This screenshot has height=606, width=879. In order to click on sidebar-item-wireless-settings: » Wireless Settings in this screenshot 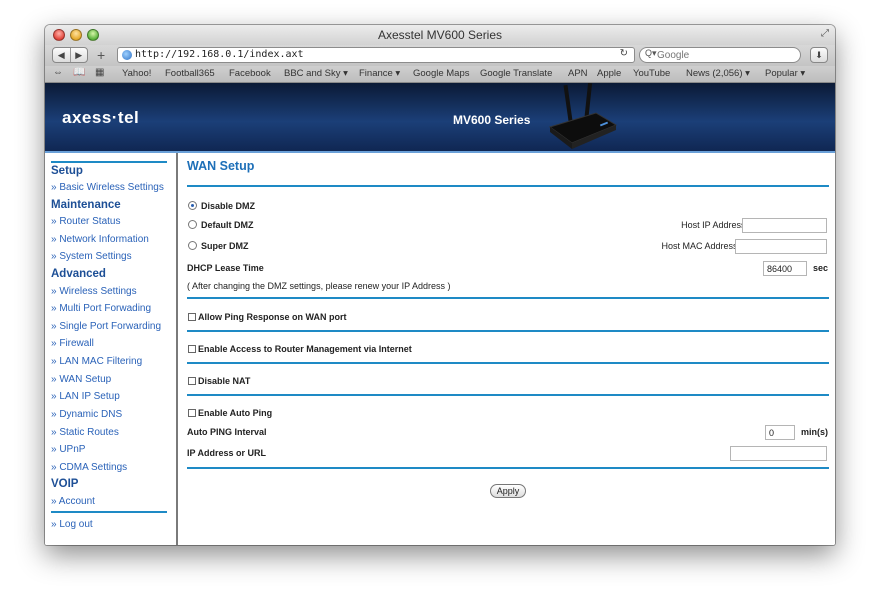, I will do `click(94, 291)`.